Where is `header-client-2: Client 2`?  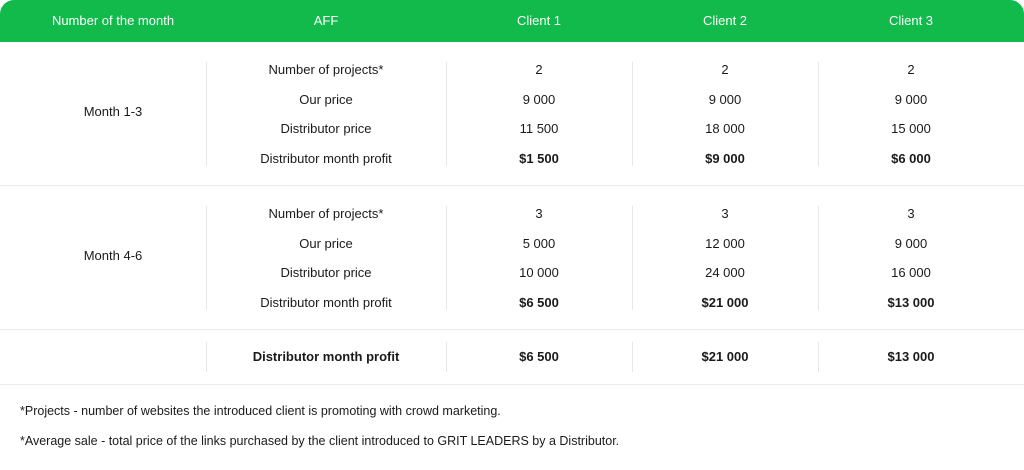 header-client-2: Client 2 is located at coordinates (725, 20).